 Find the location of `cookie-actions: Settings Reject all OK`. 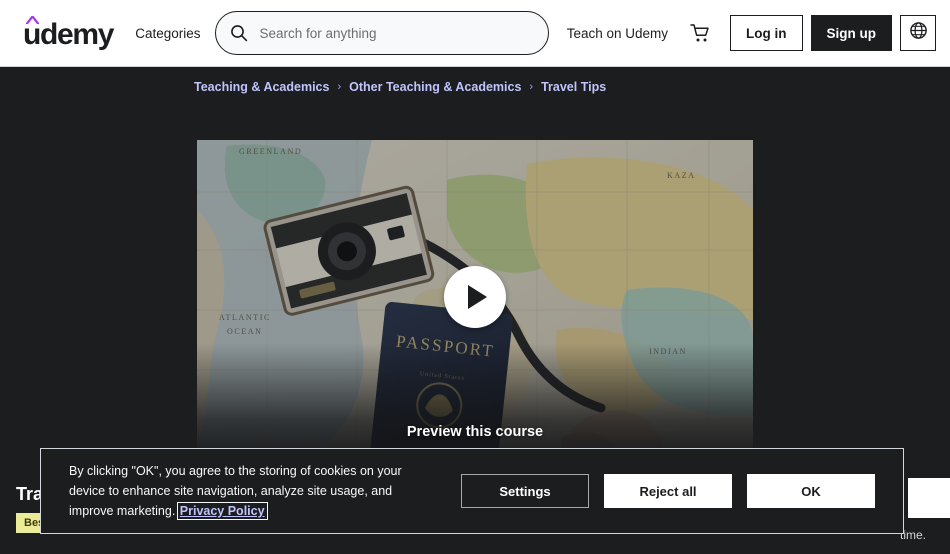

cookie-actions: Settings Reject all OK is located at coordinates (668, 491).